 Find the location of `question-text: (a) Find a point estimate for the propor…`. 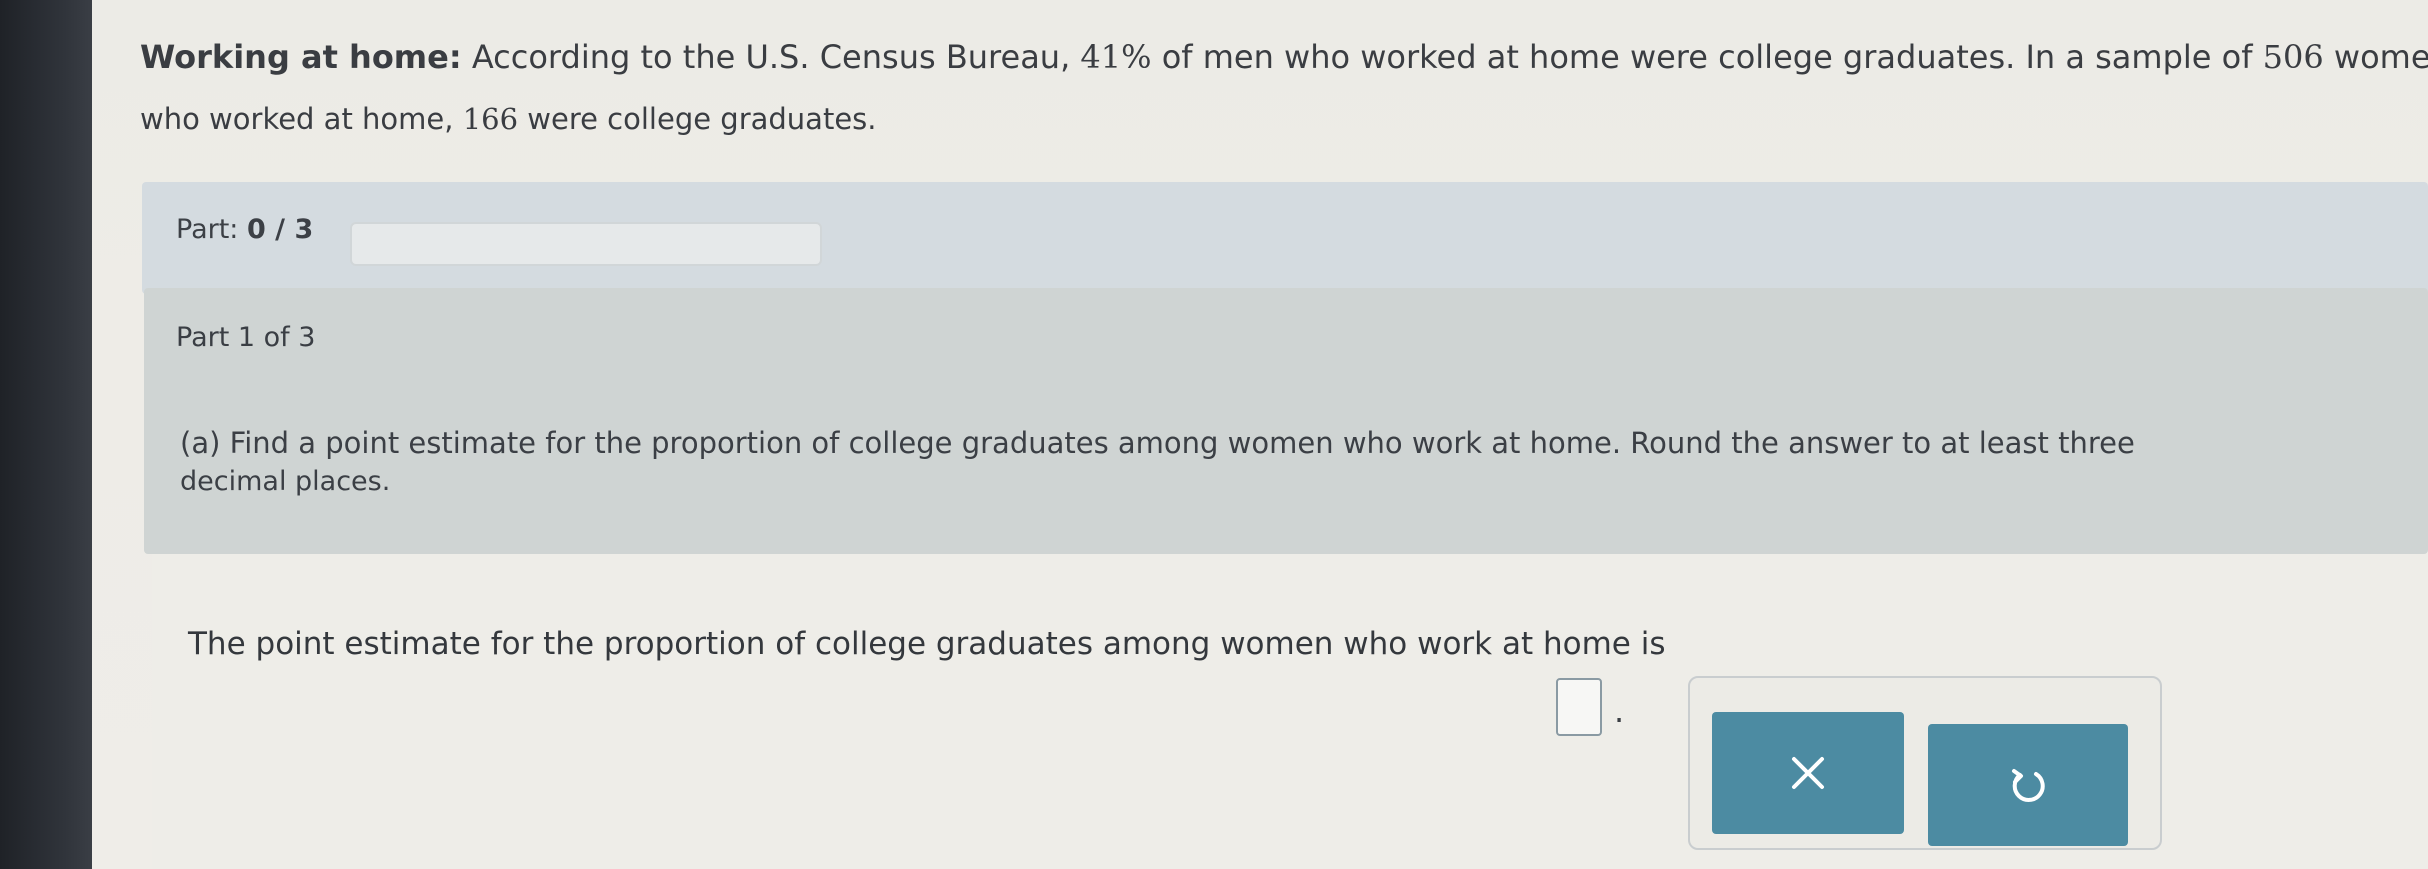

question-text: (a) Find a point estimate for the propor… is located at coordinates (1157, 443).